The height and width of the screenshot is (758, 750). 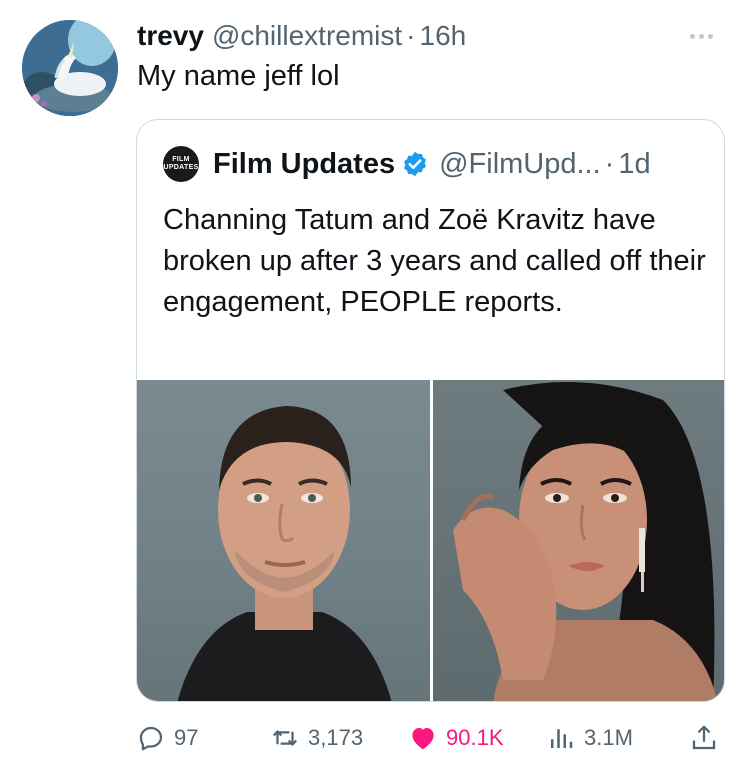 What do you see at coordinates (634, 164) in the screenshot?
I see `quoted-timestamp: 1d` at bounding box center [634, 164].